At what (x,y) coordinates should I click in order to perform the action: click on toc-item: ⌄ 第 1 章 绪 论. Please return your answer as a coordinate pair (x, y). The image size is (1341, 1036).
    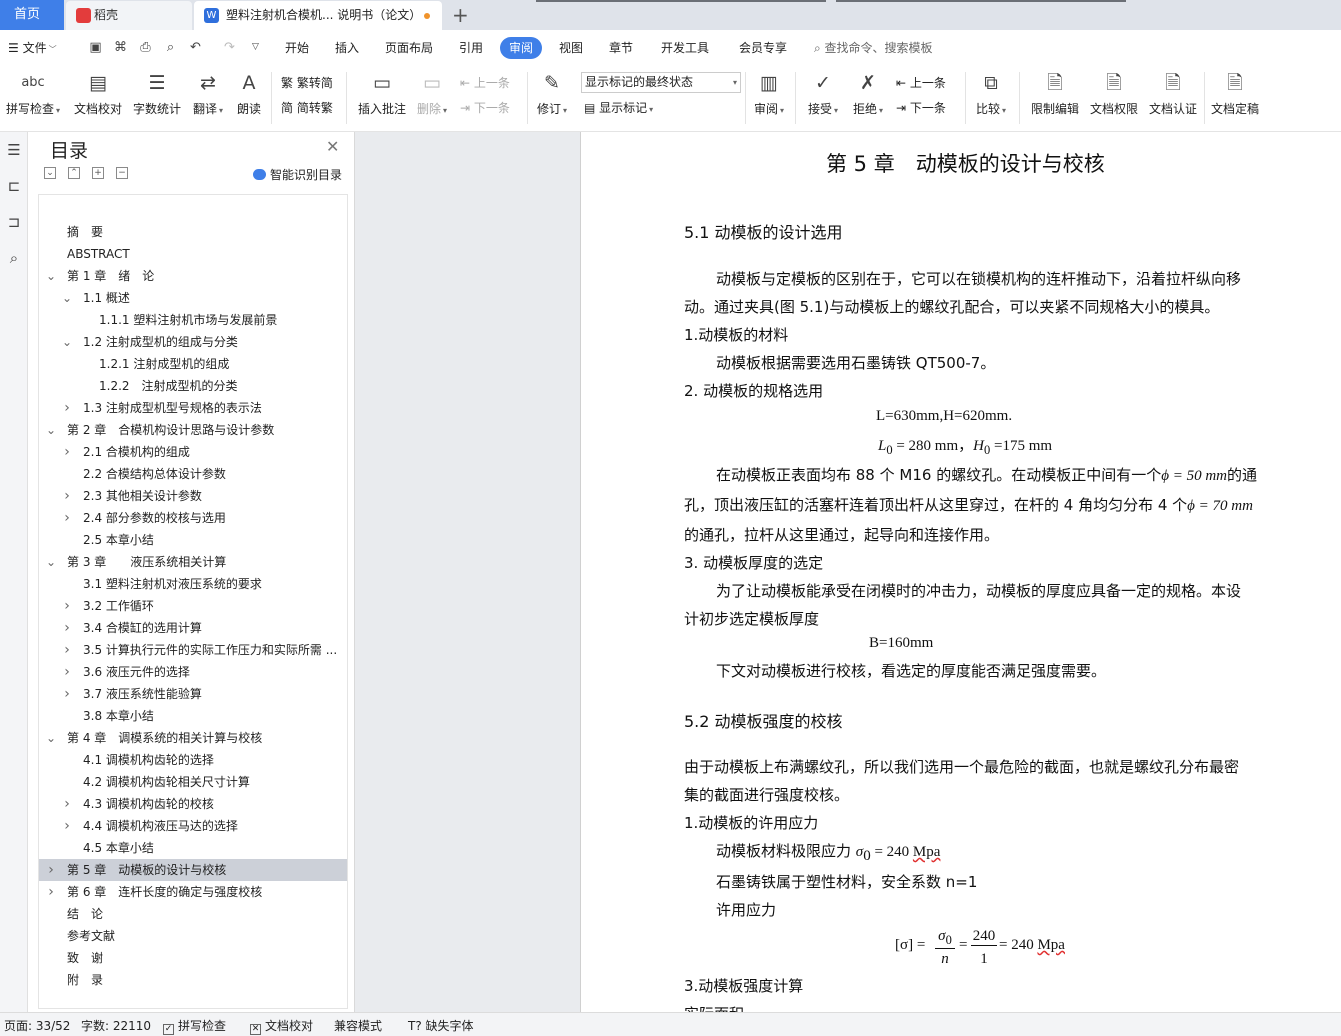
    Looking at the image, I should click on (193, 276).